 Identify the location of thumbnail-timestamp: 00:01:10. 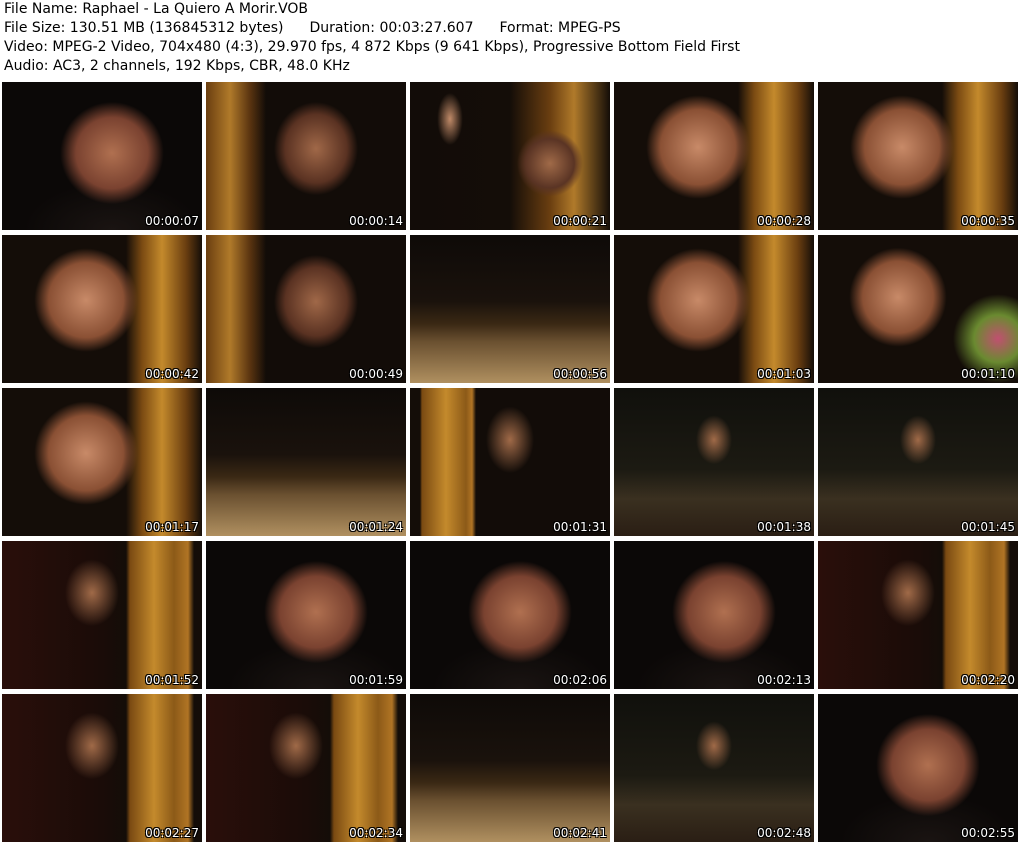
(988, 374).